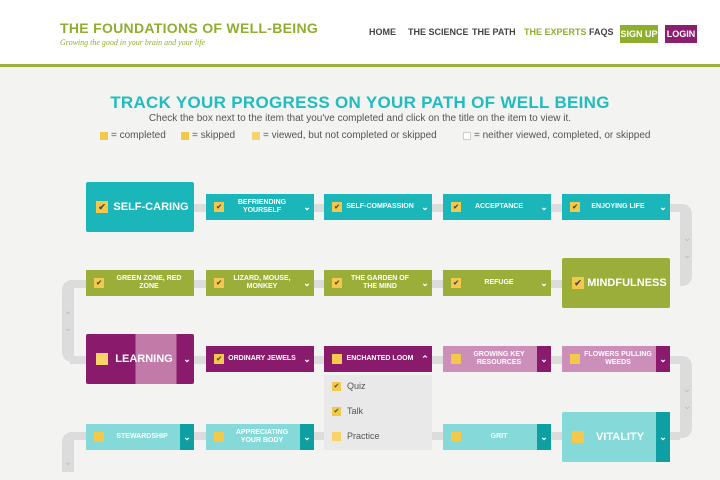 This screenshot has height=480, width=720. I want to click on step-title: GRIT, so click(499, 437).